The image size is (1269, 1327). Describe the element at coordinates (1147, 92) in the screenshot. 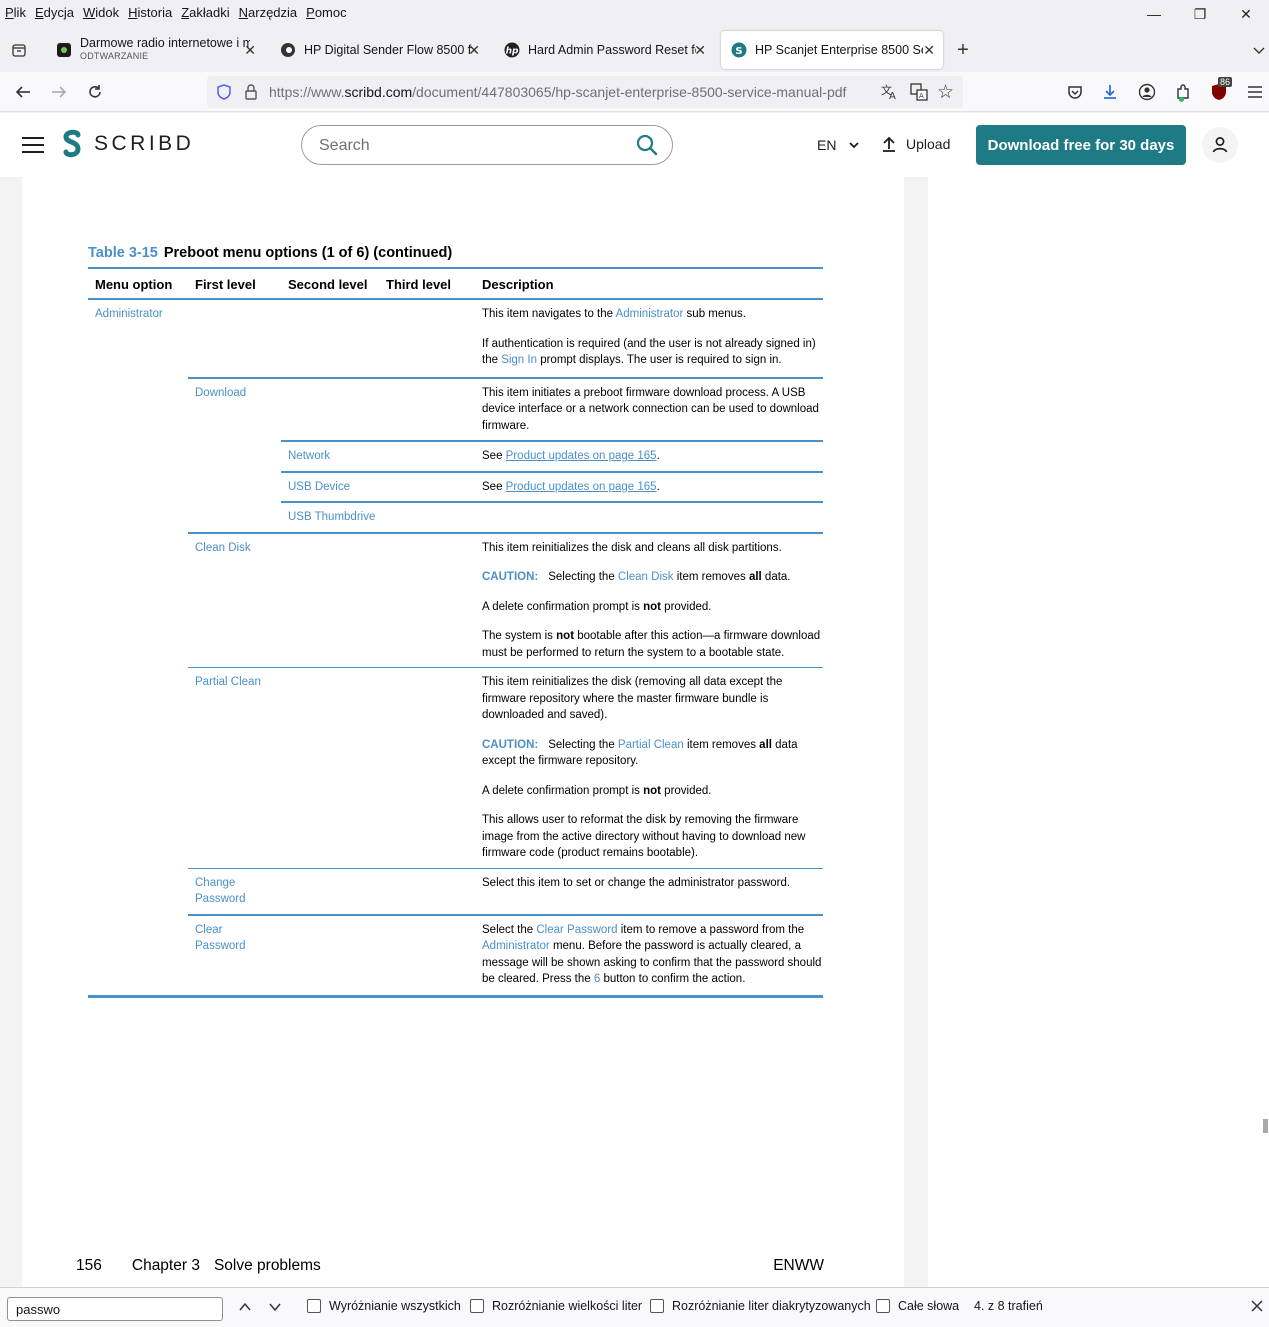

I see `account-icon` at that location.